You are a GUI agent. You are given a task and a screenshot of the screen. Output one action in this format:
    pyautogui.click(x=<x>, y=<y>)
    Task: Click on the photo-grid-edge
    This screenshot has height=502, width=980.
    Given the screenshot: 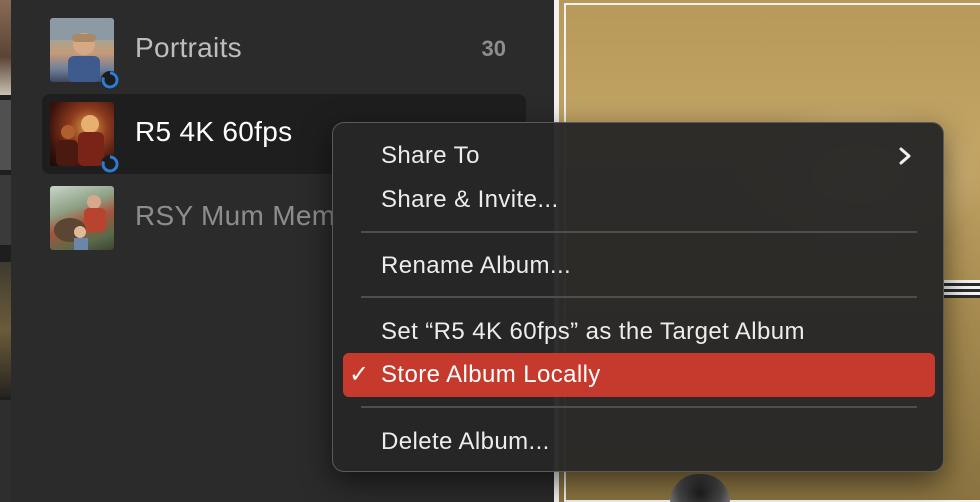 What is the action you would take?
    pyautogui.click(x=5, y=251)
    